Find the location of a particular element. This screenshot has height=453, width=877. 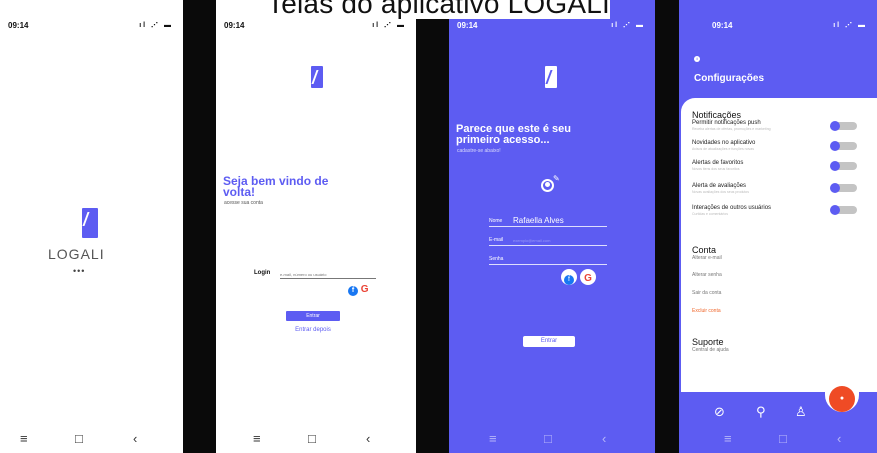

pen-icon: ✎ is located at coordinates (556, 178).